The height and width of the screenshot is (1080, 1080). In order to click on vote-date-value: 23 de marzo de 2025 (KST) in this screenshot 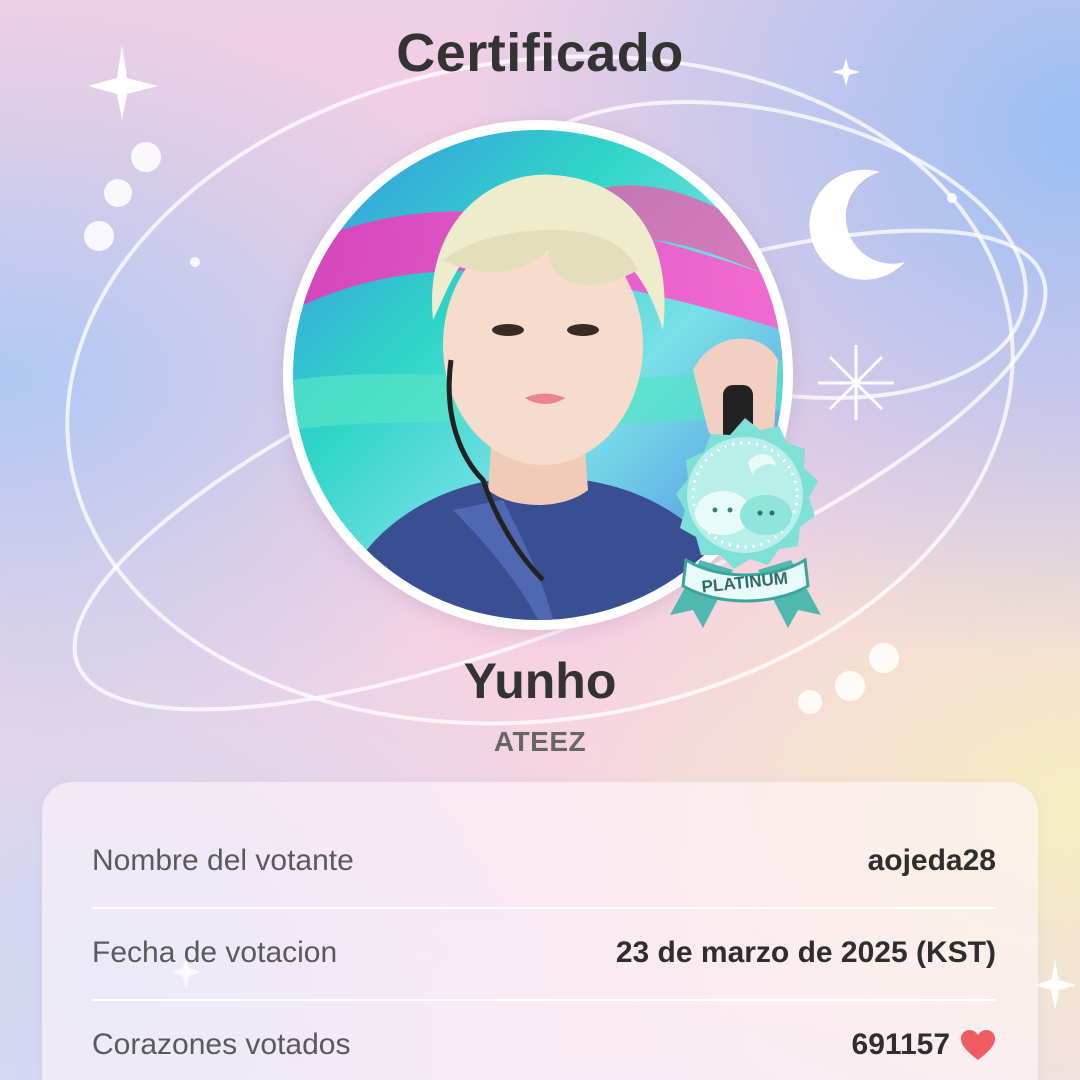, I will do `click(805, 952)`.